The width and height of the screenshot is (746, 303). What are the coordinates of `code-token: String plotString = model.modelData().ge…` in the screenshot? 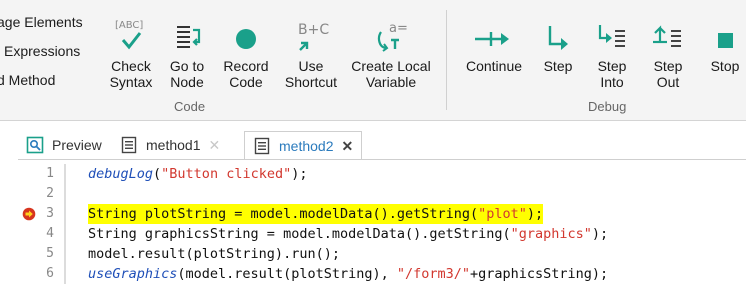 It's located at (283, 214).